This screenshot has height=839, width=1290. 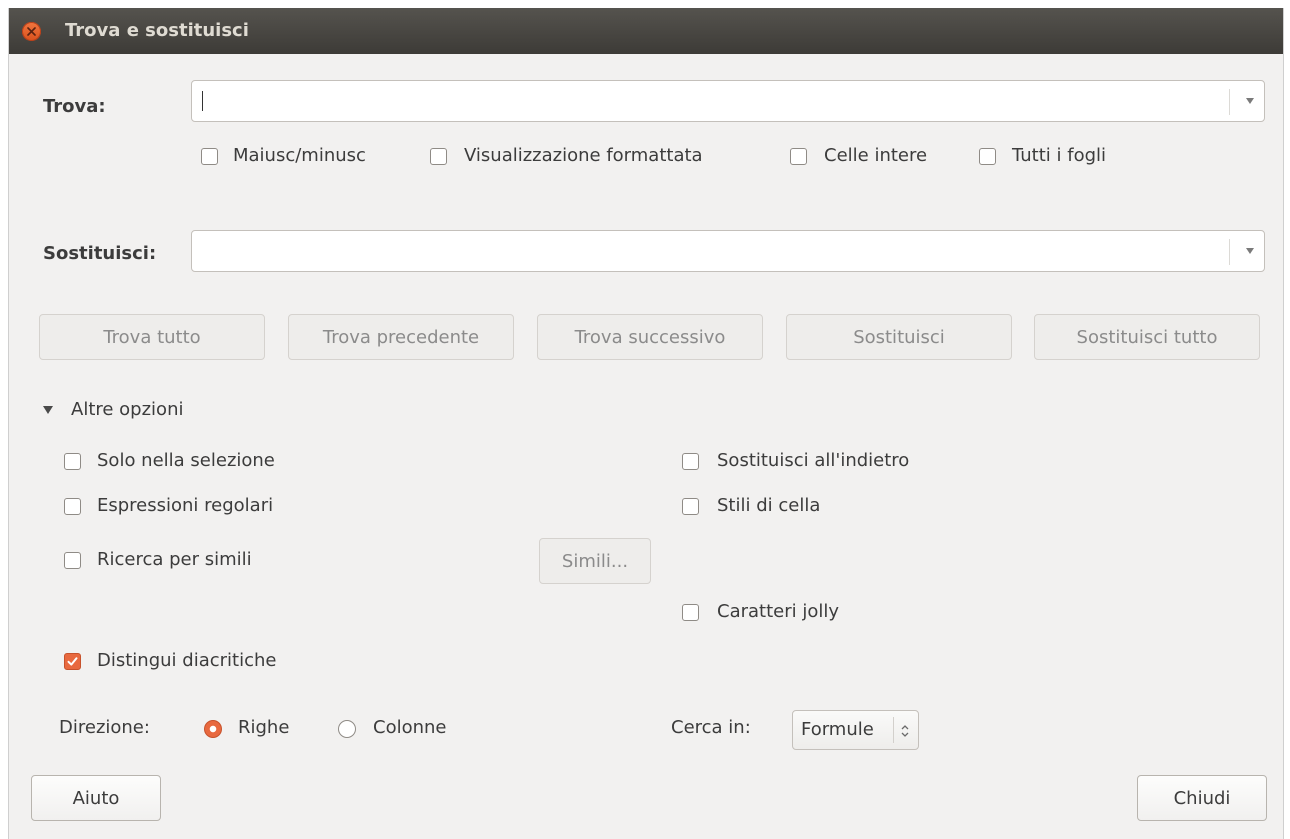 What do you see at coordinates (410, 728) in the screenshot?
I see `columns-label: Colonne` at bounding box center [410, 728].